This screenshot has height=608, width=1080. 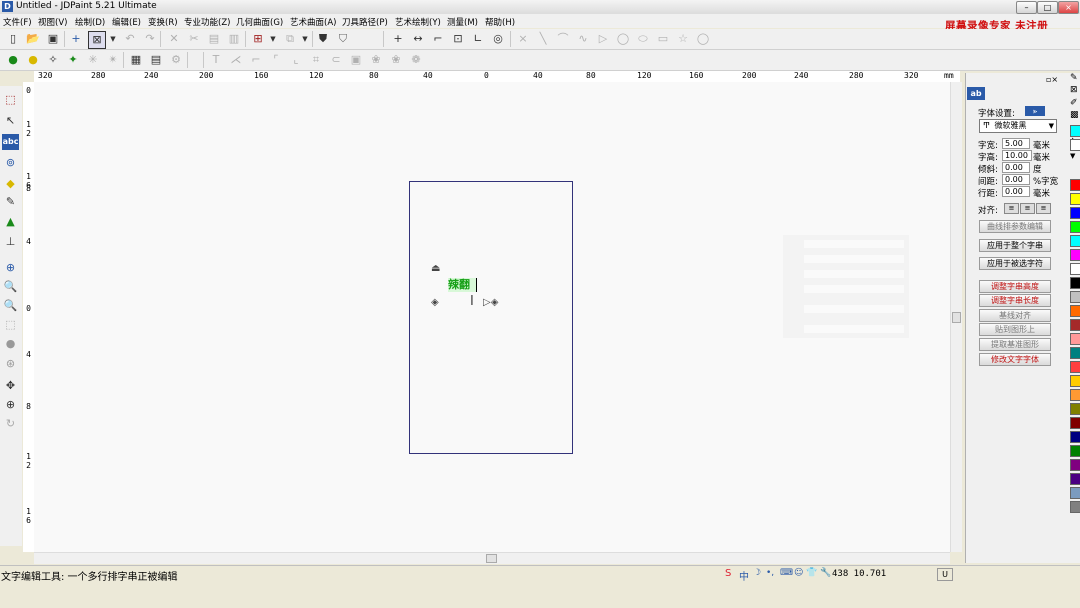 I want to click on extract-base-shape-button: 提取基准图形, so click(x=1015, y=344).